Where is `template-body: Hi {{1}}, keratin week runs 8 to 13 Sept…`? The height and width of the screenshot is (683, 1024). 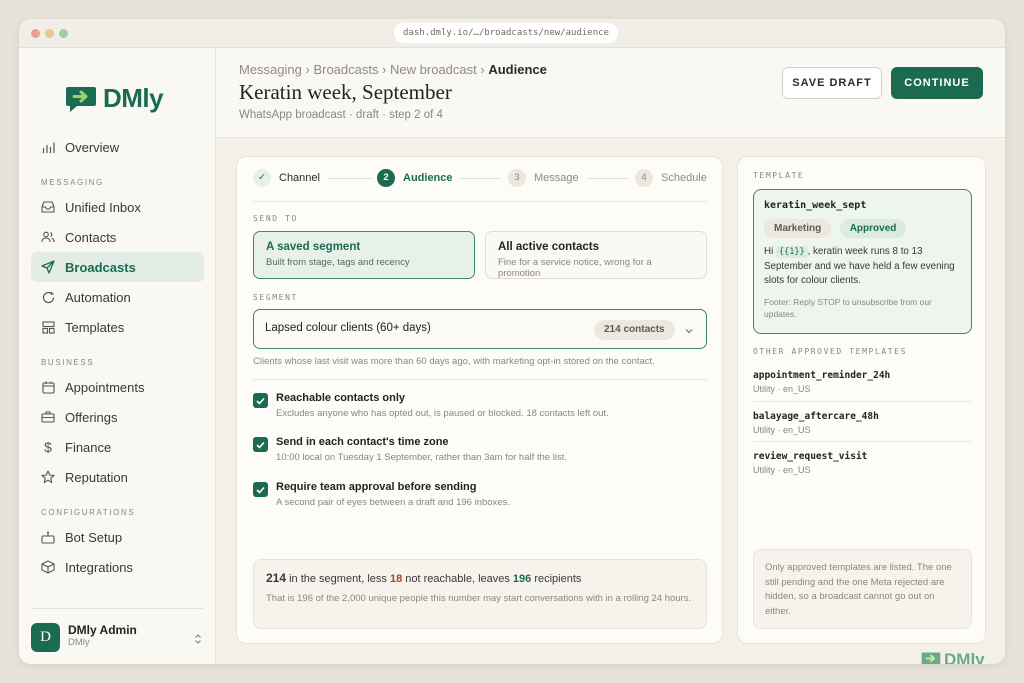 template-body: Hi {{1}}, keratin week runs 8 to 13 Sept… is located at coordinates (862, 267).